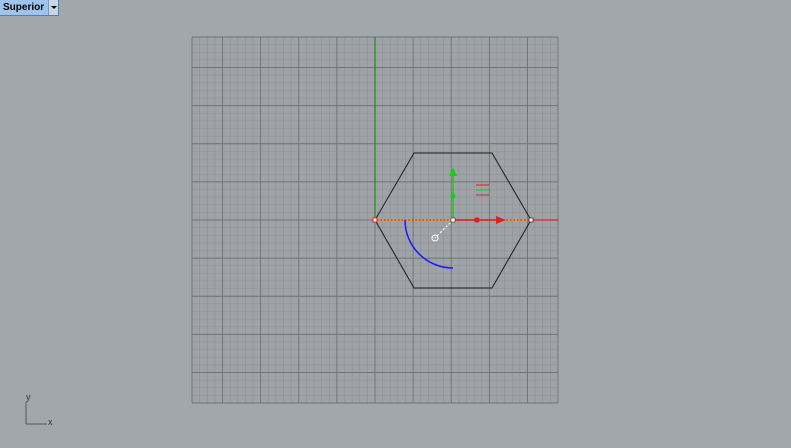 The height and width of the screenshot is (448, 791). Describe the element at coordinates (453, 196) in the screenshot. I see `gumball-y-scale-handle` at that location.